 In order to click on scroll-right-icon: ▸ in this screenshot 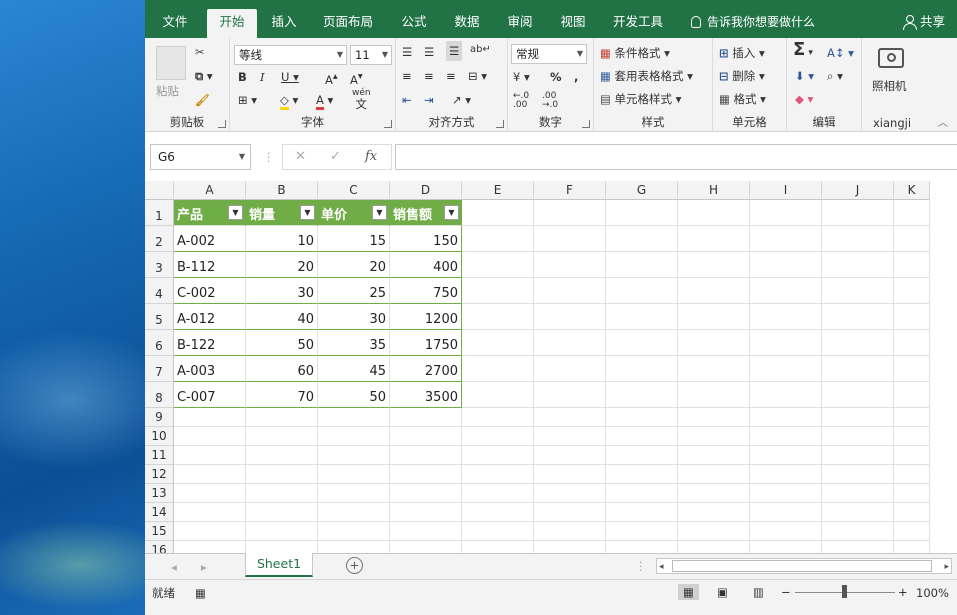, I will do `click(946, 567)`.